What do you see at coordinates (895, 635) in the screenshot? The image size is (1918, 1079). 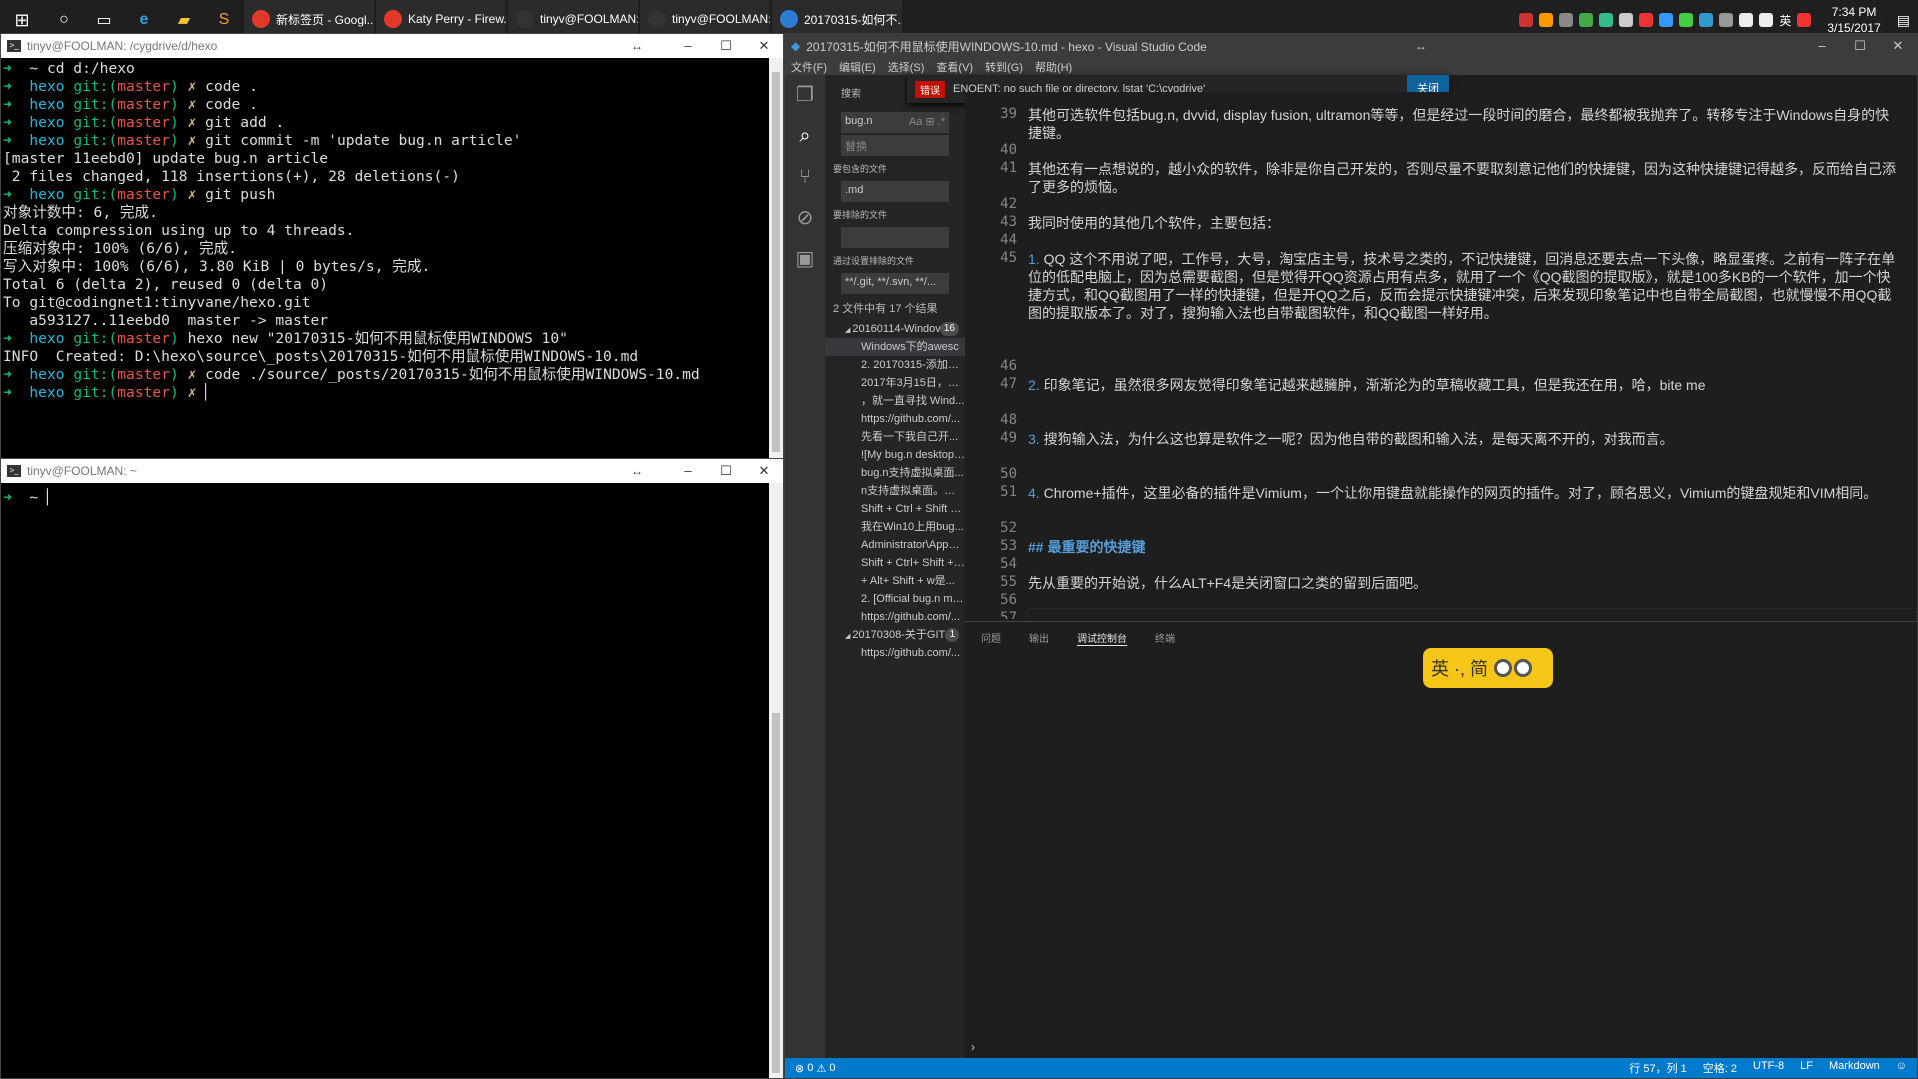 I see `result-file: ◢ 20170308-关于GITI 1` at bounding box center [895, 635].